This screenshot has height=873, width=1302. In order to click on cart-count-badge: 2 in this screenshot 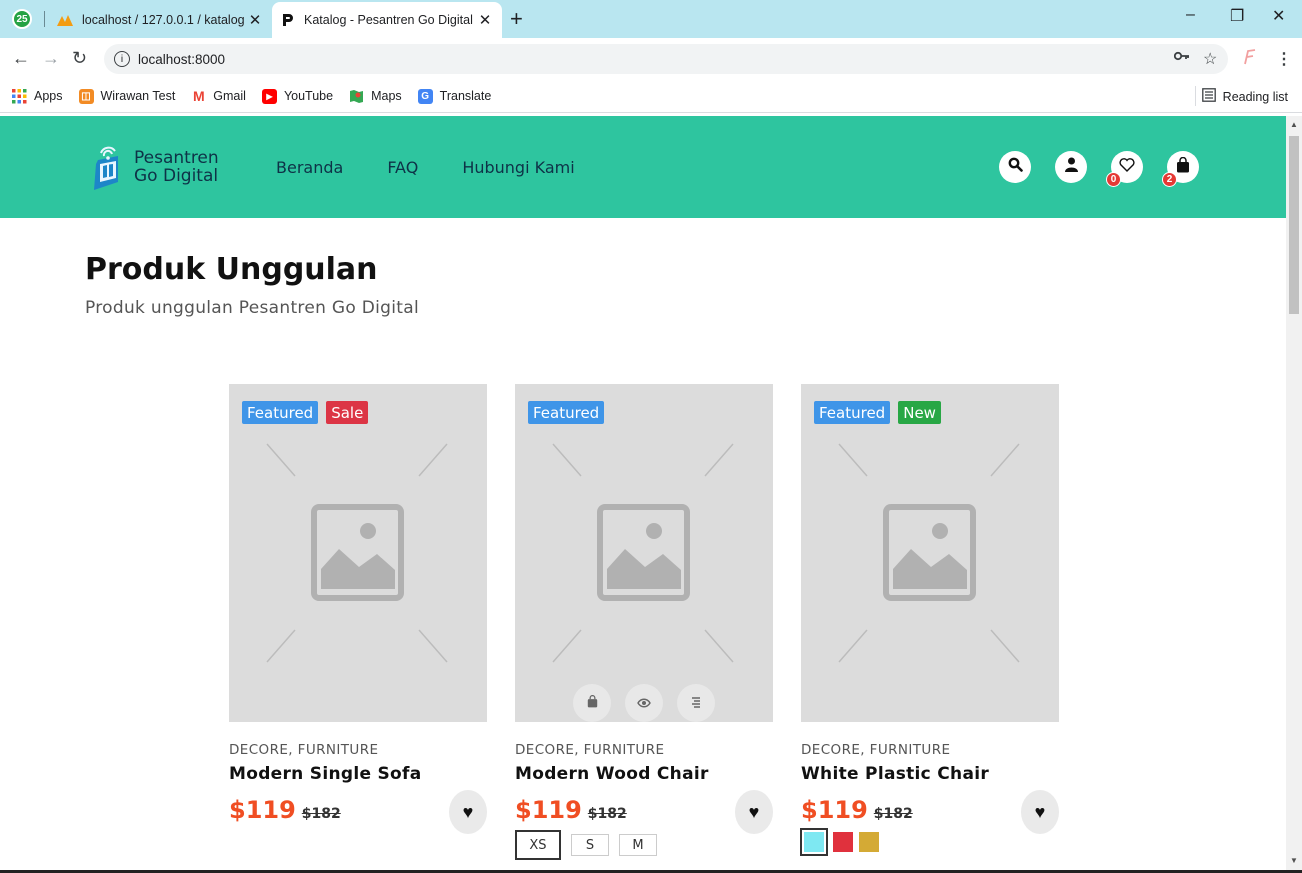, I will do `click(1169, 179)`.